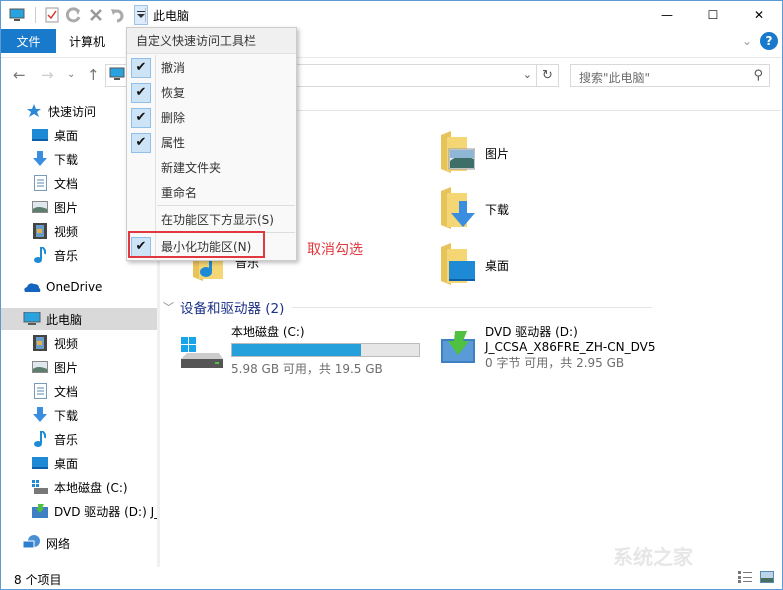 The height and width of the screenshot is (590, 783). I want to click on folder-label: 下载, so click(497, 210).